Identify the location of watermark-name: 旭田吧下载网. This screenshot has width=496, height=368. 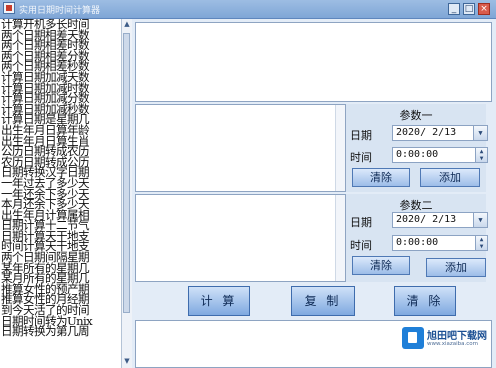
(457, 336).